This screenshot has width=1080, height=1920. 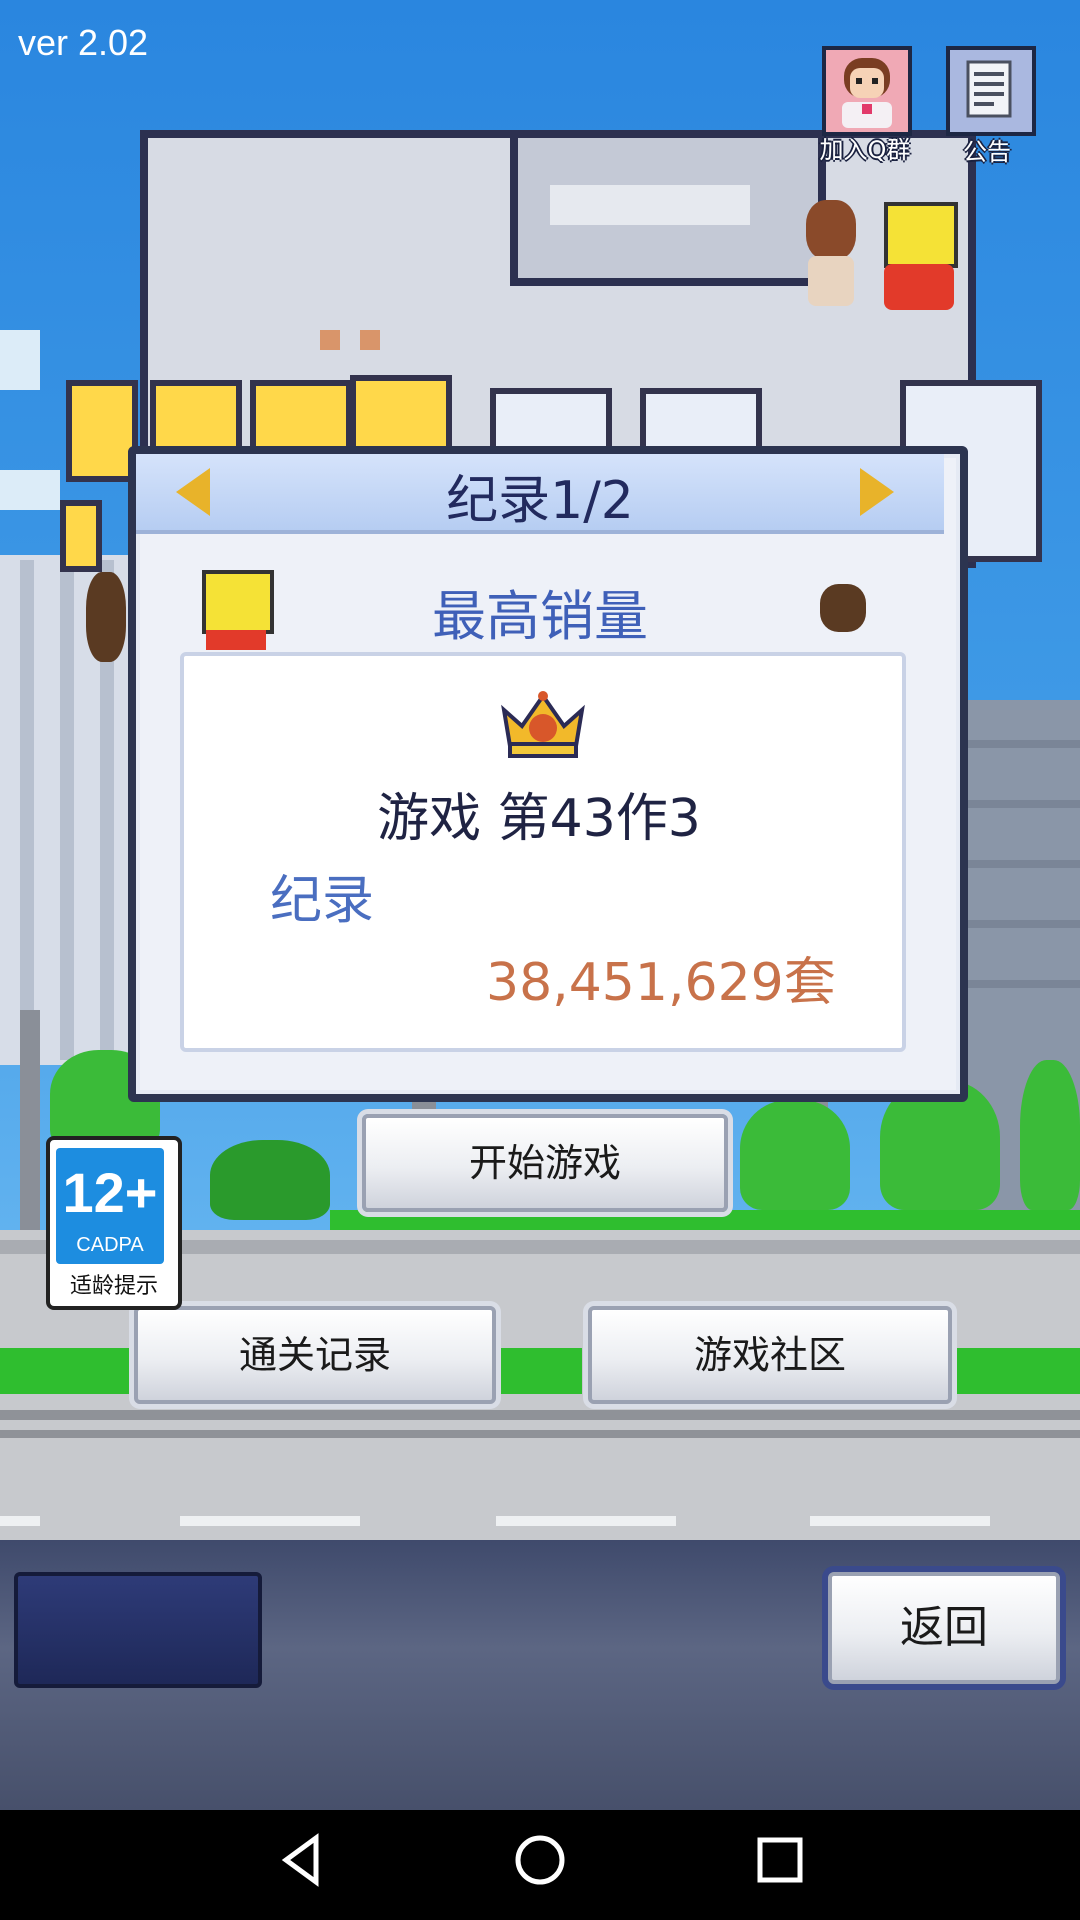 I want to click on game-name: 游戏 第43作3, so click(x=539, y=819).